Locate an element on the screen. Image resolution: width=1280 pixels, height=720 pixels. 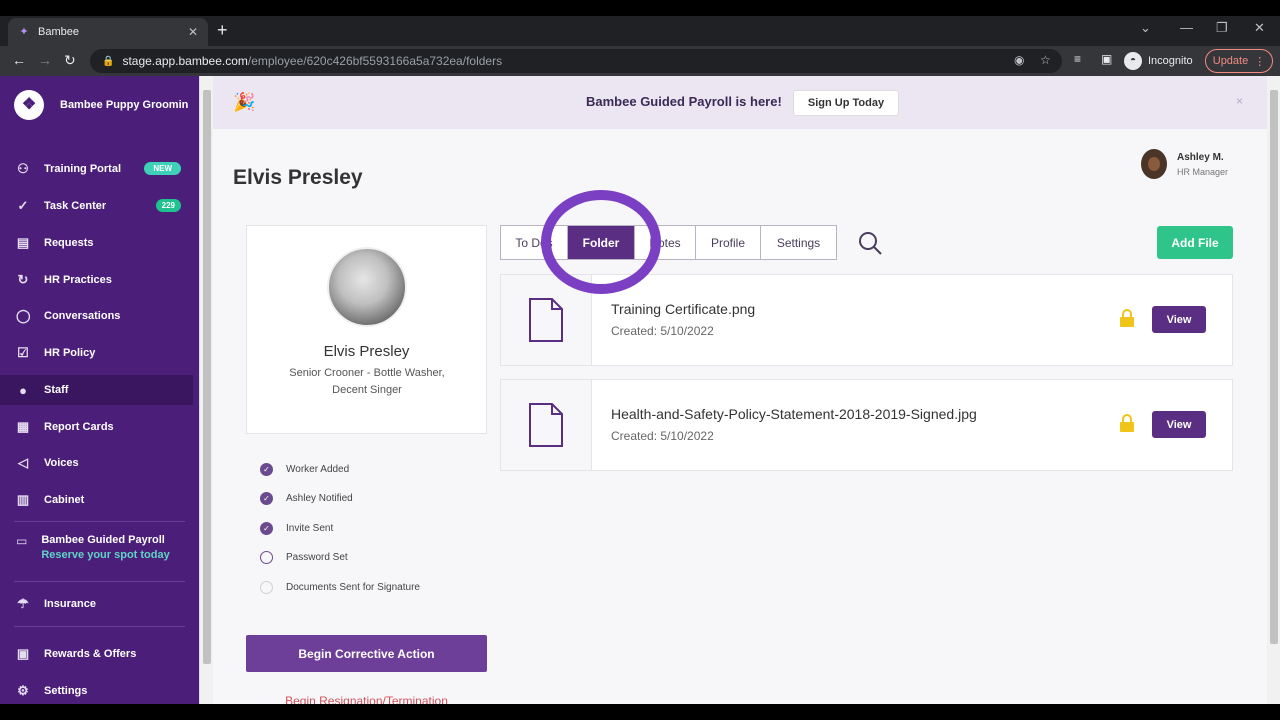
sidebar-item-label: Conversations is located at coordinates (82, 316).